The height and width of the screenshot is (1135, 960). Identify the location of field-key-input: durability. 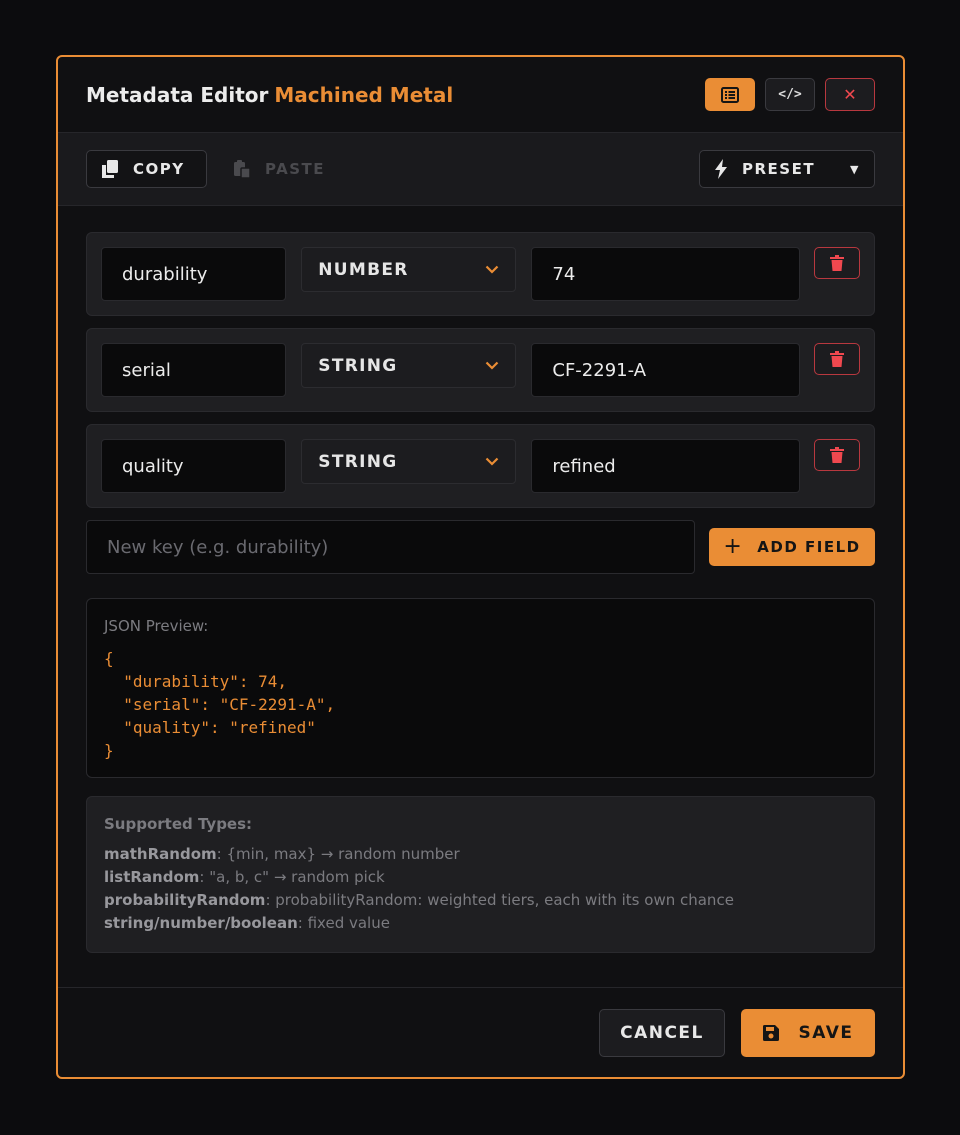
(194, 274).